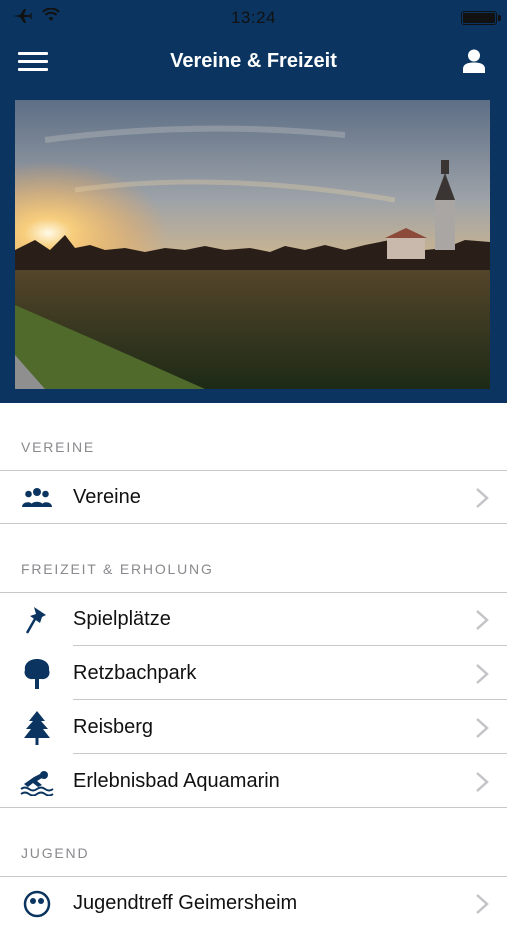 This screenshot has height=930, width=507. What do you see at coordinates (135, 673) in the screenshot?
I see `list-item-label: Retzbachpark` at bounding box center [135, 673].